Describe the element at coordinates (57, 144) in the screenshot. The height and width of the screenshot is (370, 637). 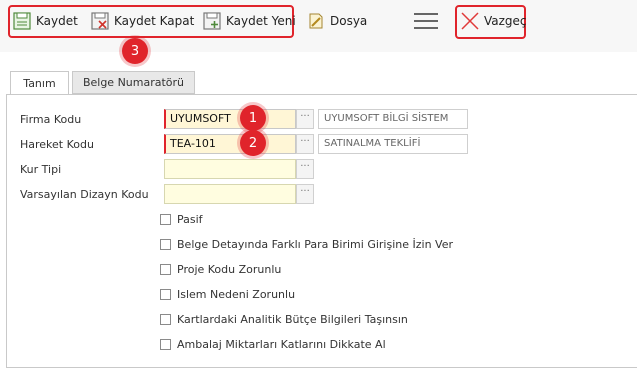
I see `hareket-kodu-label: Hareket Kodu` at that location.